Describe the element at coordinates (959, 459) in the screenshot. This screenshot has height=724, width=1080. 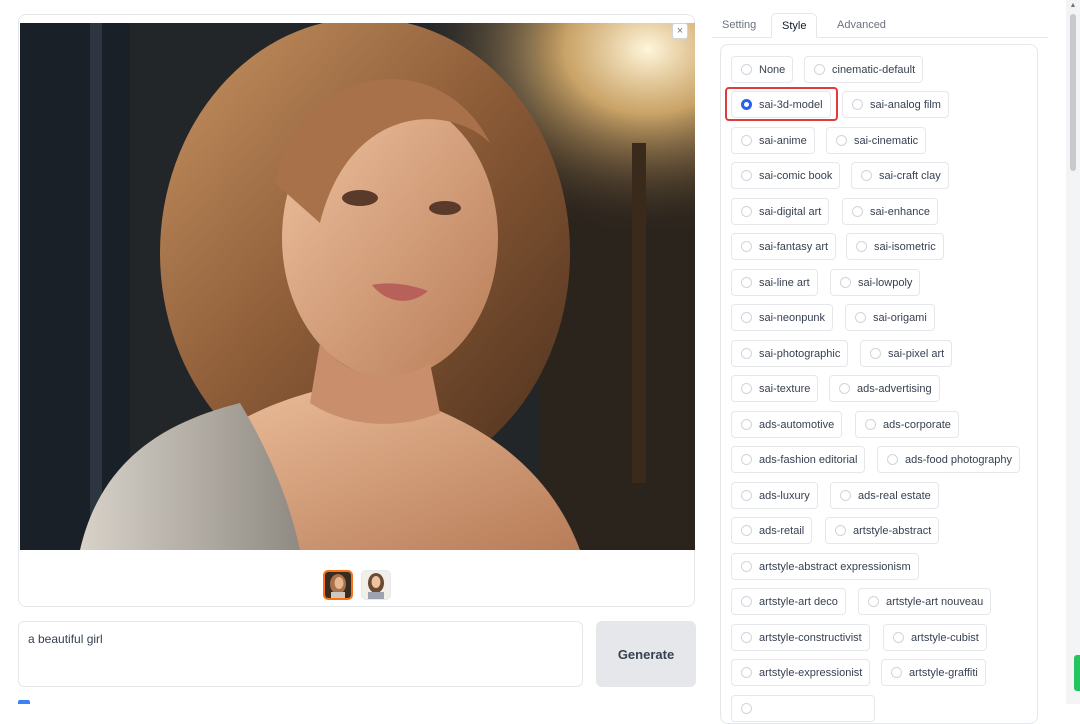
I see `style-option-label: ads-food photography` at that location.